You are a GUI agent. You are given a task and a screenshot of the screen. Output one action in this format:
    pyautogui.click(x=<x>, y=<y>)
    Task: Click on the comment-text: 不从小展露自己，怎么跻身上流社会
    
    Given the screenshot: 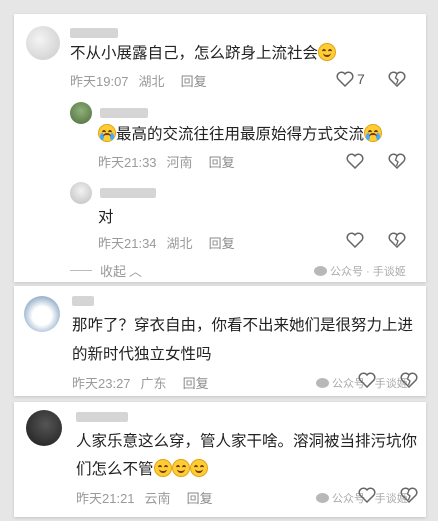 What is the action you would take?
    pyautogui.click(x=203, y=53)
    